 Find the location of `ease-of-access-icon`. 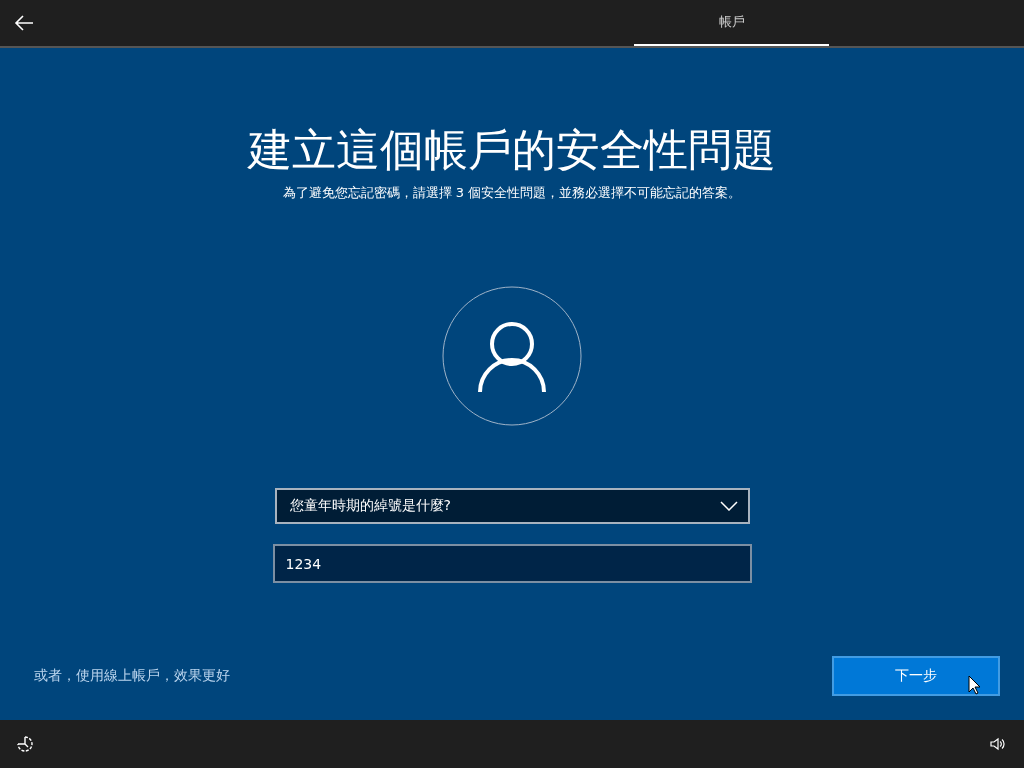

ease-of-access-icon is located at coordinates (25, 744).